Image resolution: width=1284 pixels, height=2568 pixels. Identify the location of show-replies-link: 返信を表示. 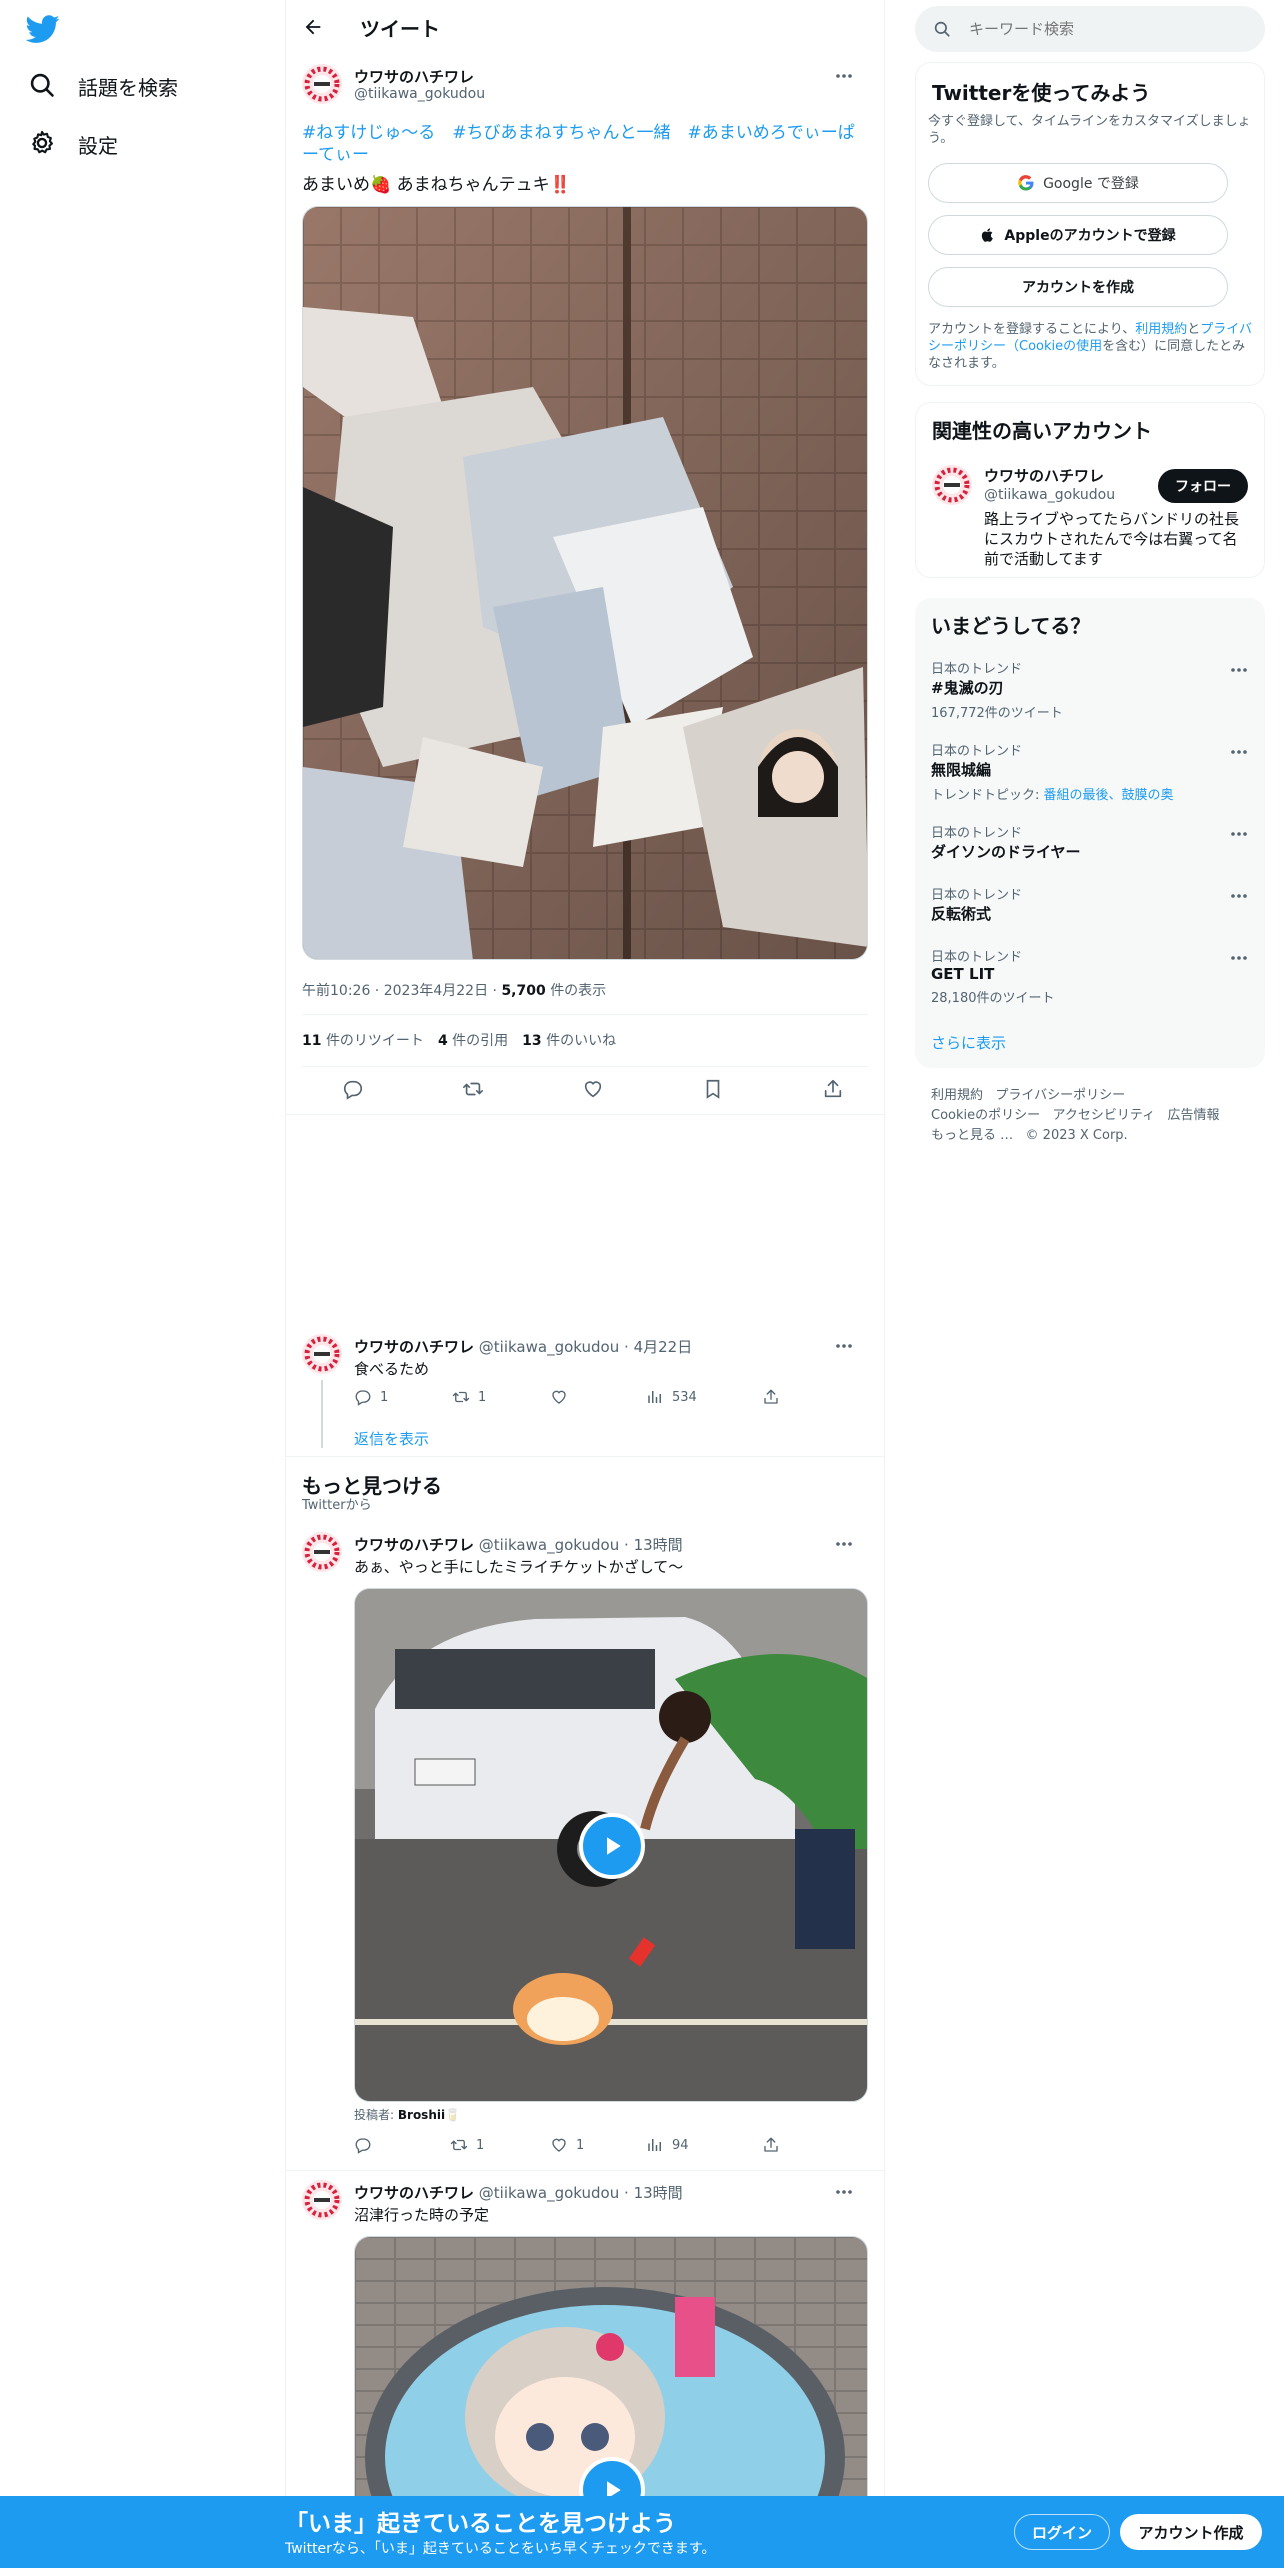
(391, 1438).